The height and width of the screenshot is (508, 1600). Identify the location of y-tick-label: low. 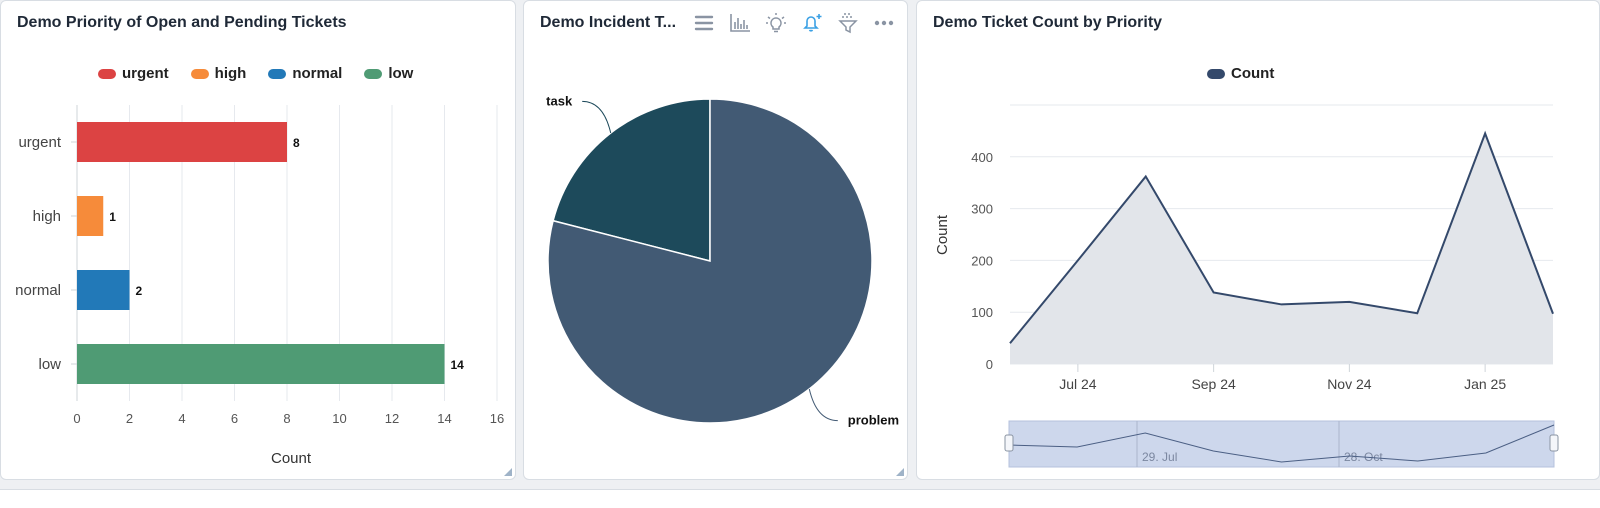
(49, 364).